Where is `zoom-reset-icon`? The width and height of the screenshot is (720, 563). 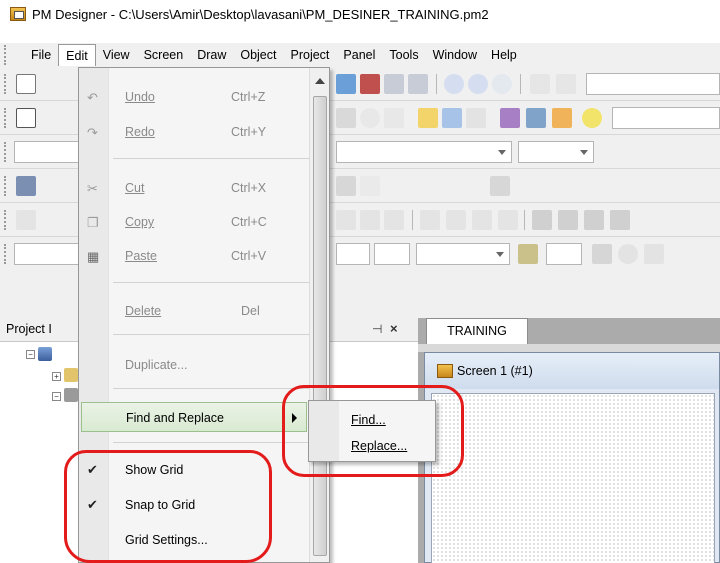
zoom-reset-icon is located at coordinates (502, 84).